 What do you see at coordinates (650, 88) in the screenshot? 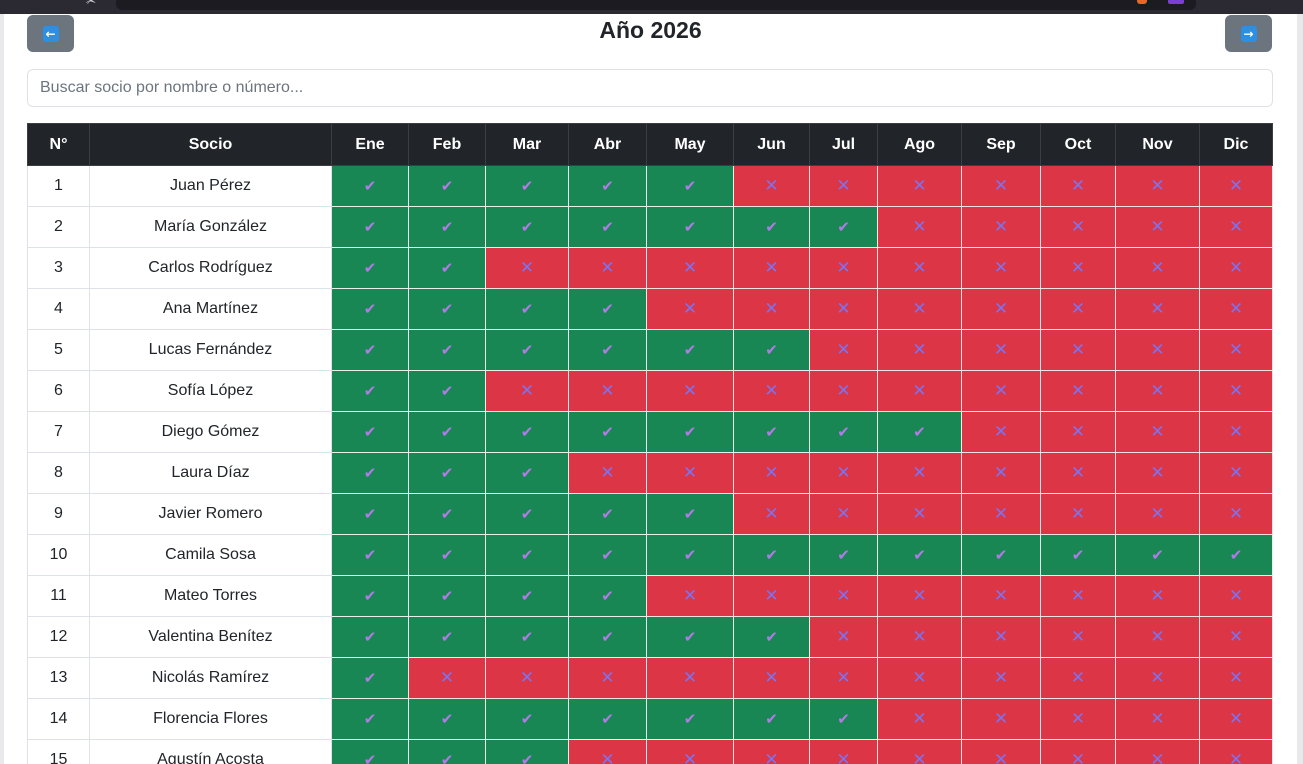
I see `search-input` at bounding box center [650, 88].